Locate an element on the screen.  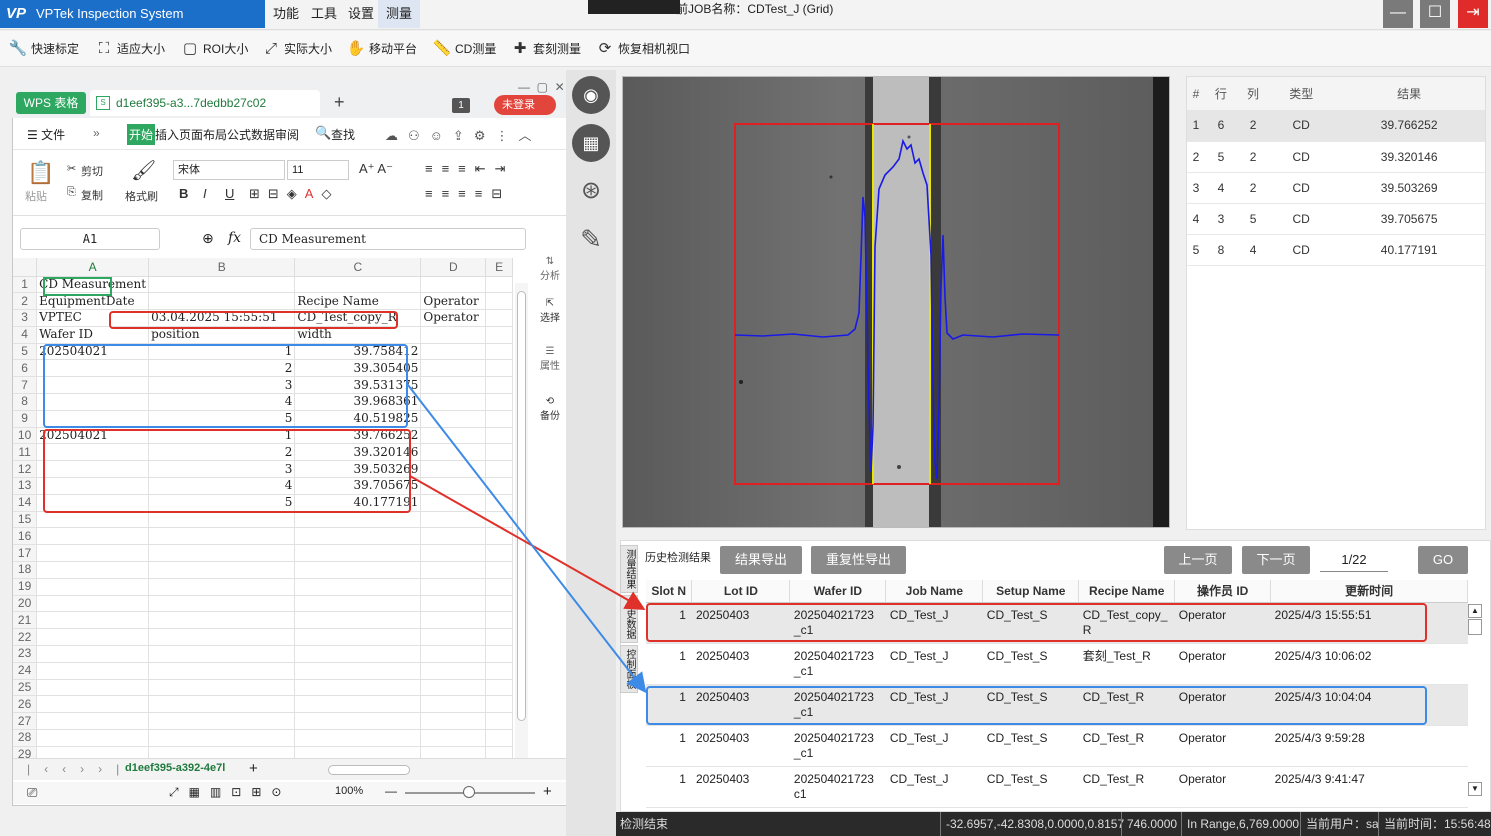
ribbon-tabs: 插入页面布局公式数据审阅 is located at coordinates (227, 134).